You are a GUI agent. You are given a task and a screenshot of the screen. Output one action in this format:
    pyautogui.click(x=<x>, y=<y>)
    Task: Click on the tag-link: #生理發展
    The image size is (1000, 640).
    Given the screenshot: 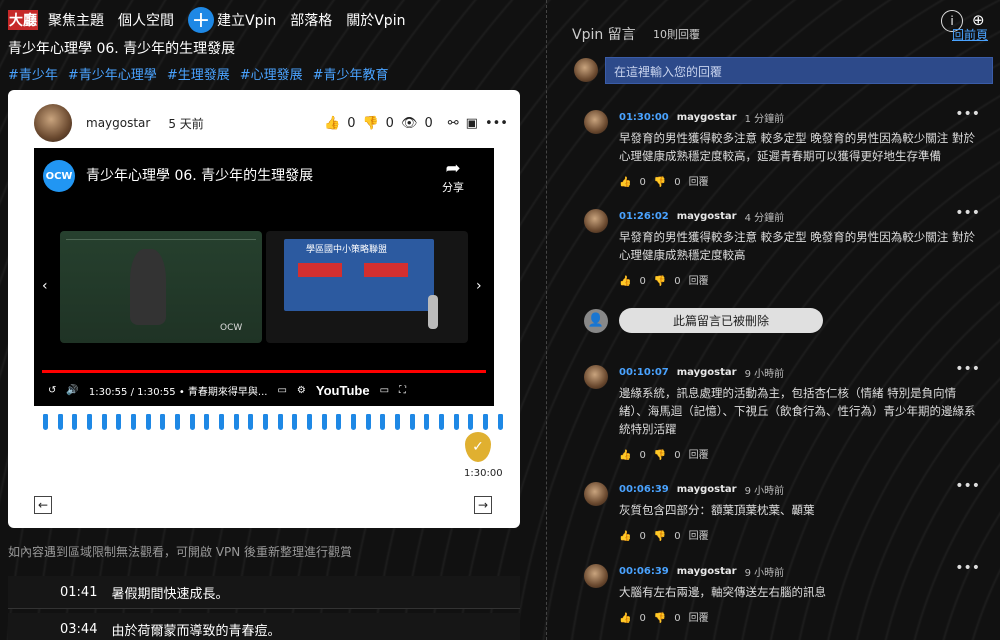 What is the action you would take?
    pyautogui.click(x=198, y=75)
    